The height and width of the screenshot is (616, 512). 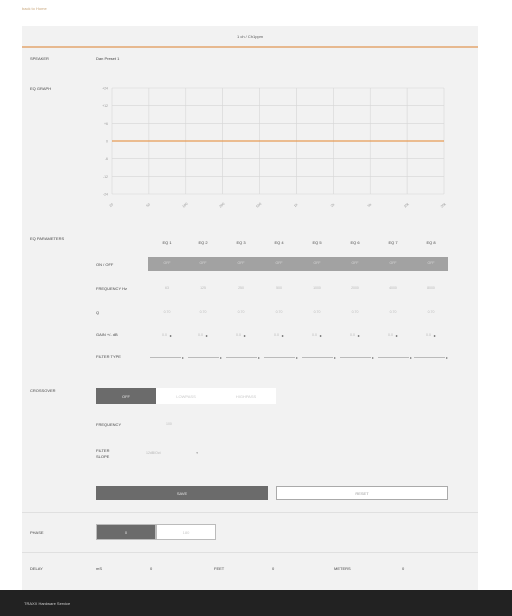 What do you see at coordinates (431, 312) in the screenshot?
I see `q-eq8: 0.70` at bounding box center [431, 312].